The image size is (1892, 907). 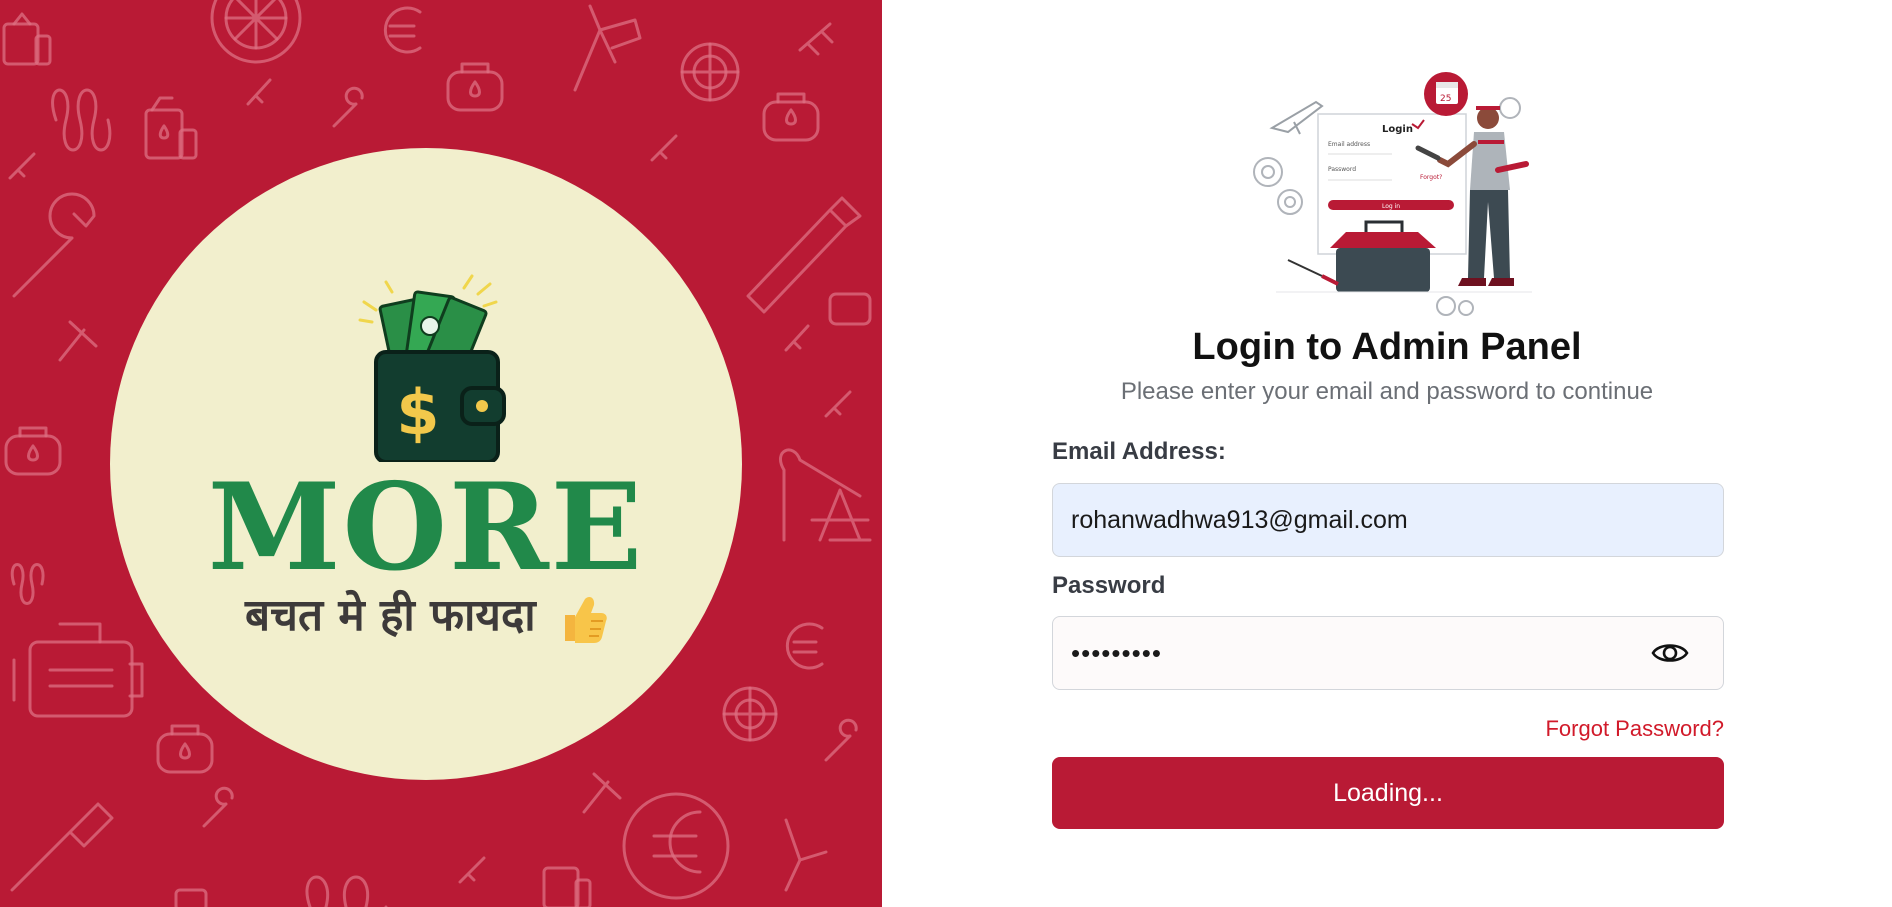 What do you see at coordinates (432, 368) in the screenshot?
I see `wallet-icon: $` at bounding box center [432, 368].